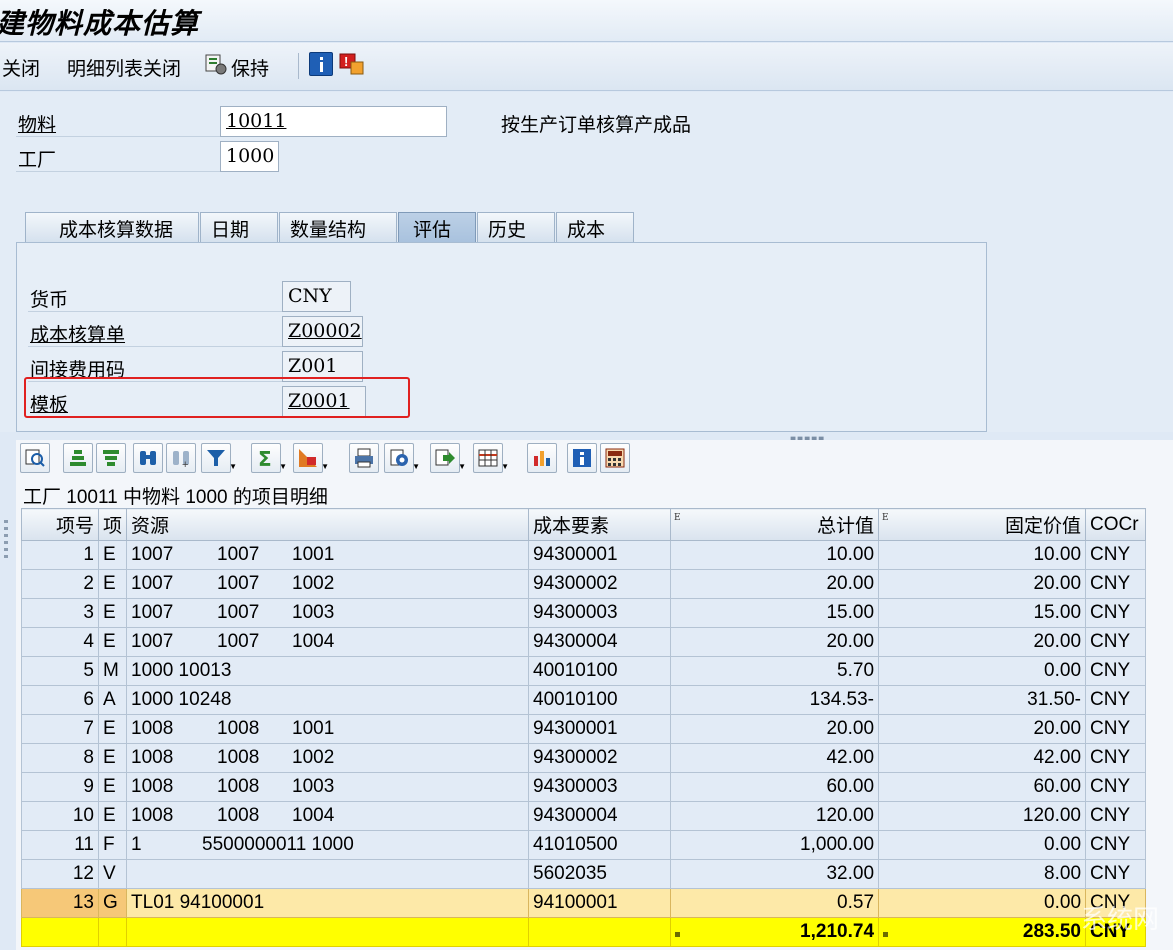 The width and height of the screenshot is (1173, 950). I want to click on tab-valuation: 评估, so click(437, 227).